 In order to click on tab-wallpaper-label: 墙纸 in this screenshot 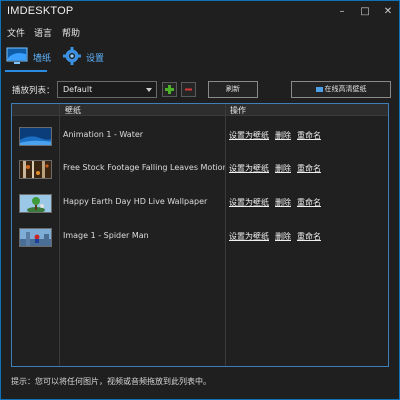, I will do `click(42, 59)`.